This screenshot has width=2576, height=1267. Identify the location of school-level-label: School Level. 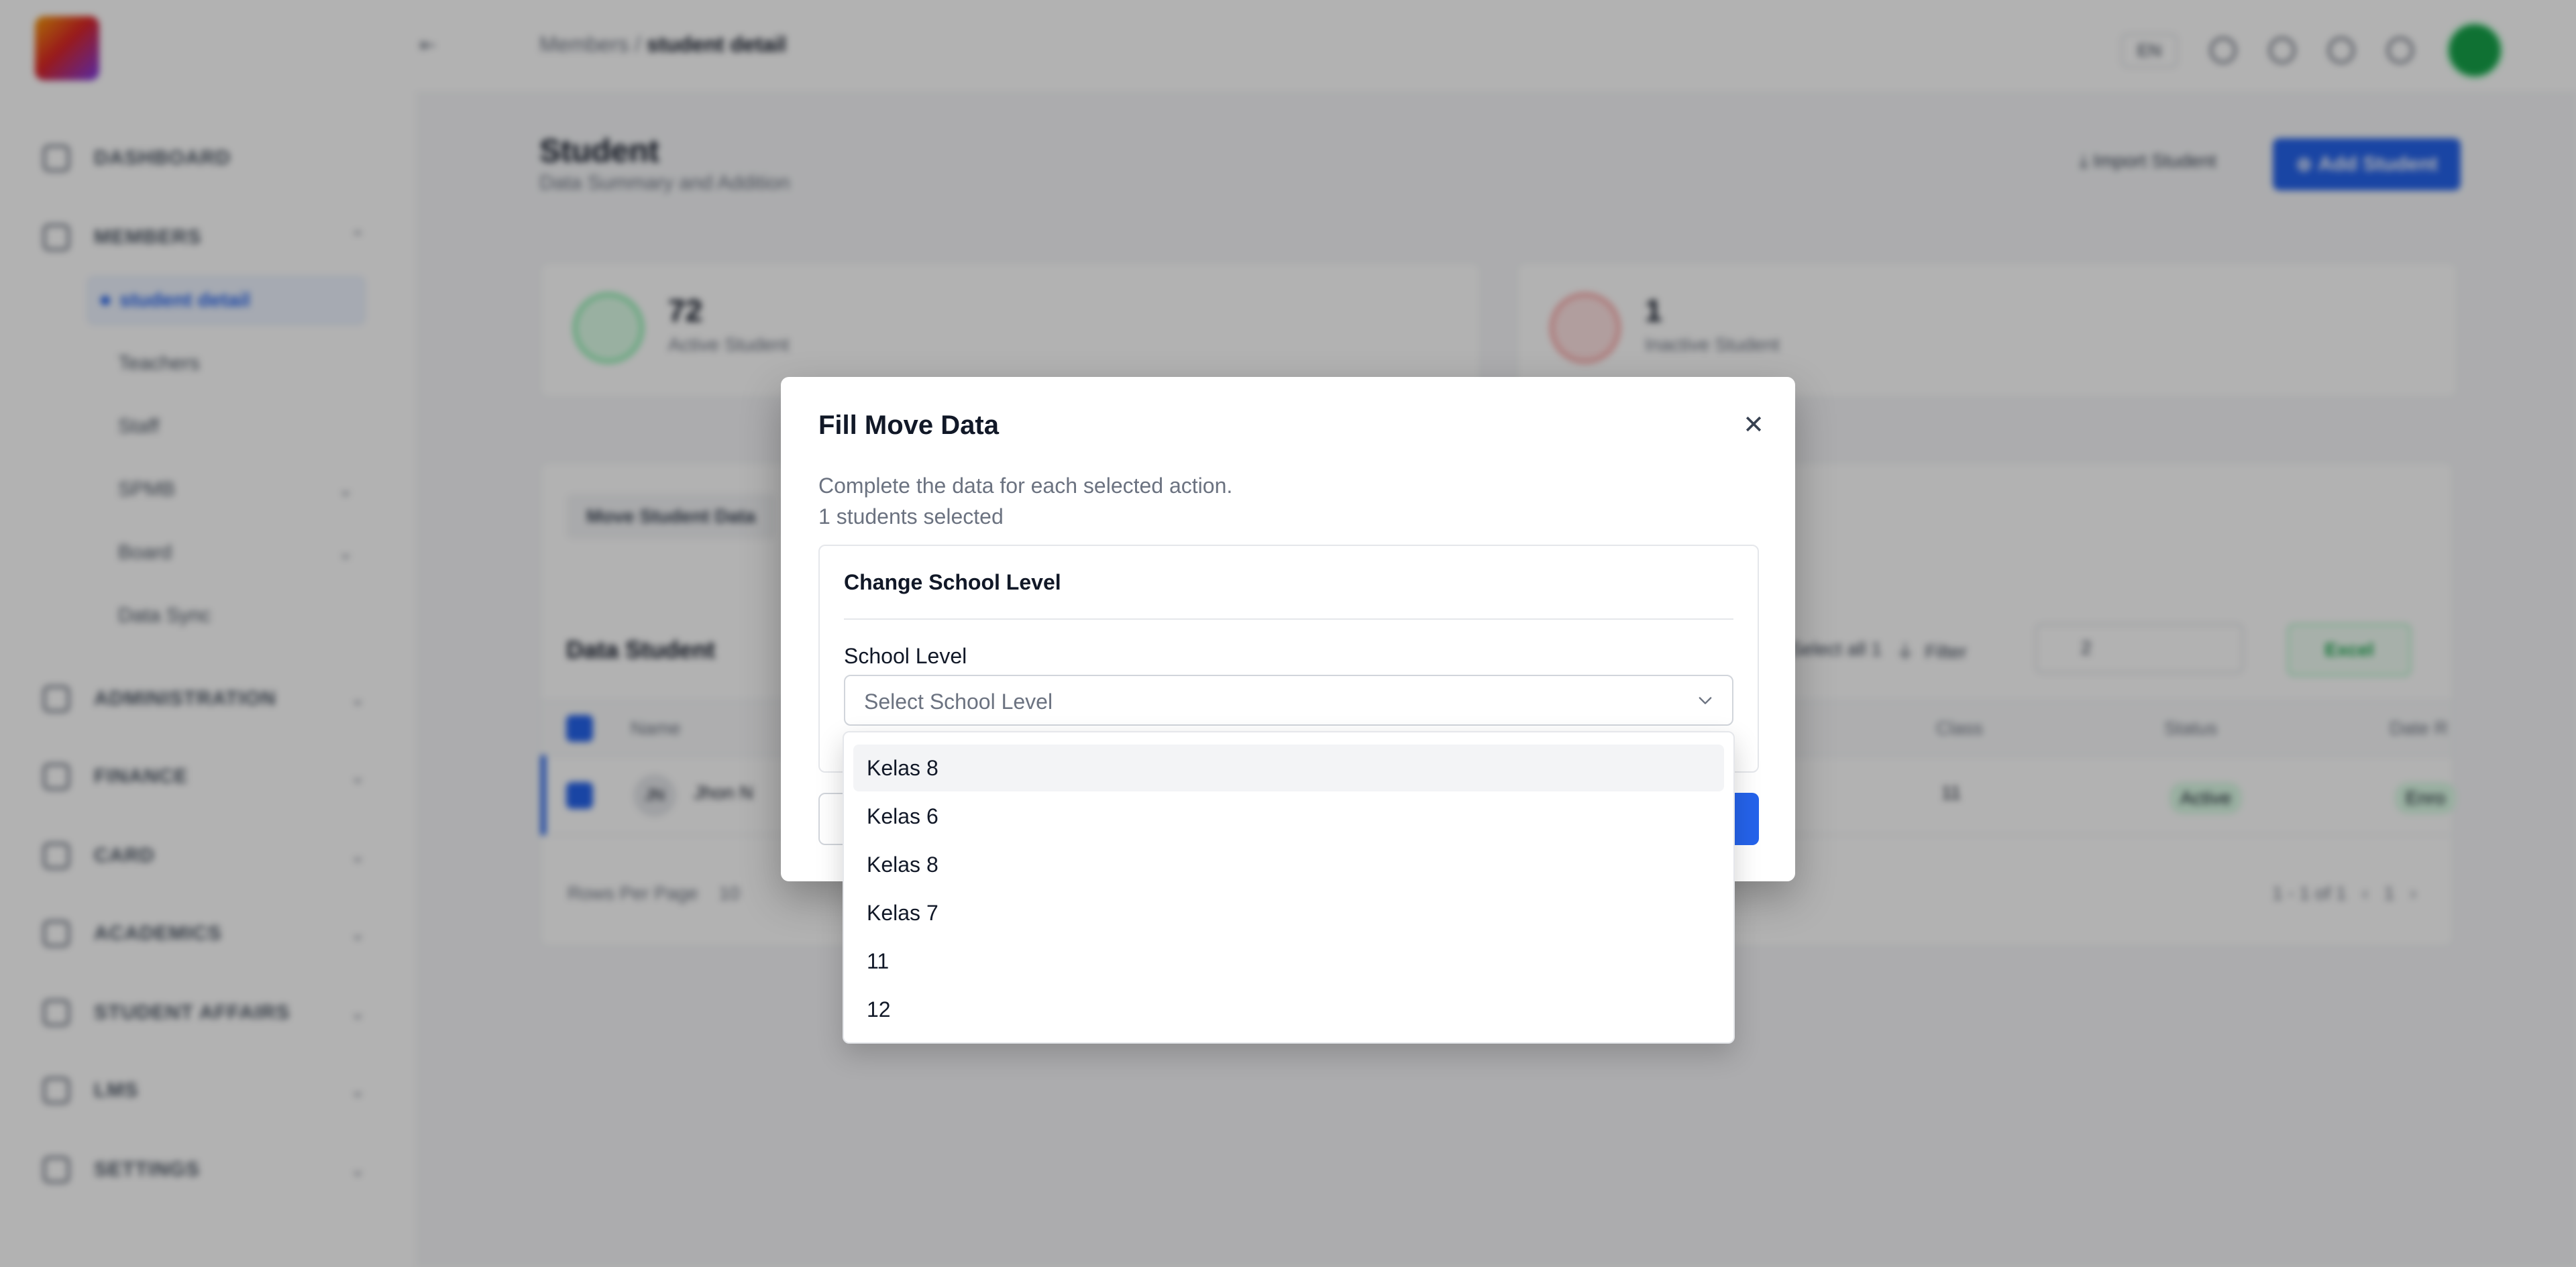
(905, 656).